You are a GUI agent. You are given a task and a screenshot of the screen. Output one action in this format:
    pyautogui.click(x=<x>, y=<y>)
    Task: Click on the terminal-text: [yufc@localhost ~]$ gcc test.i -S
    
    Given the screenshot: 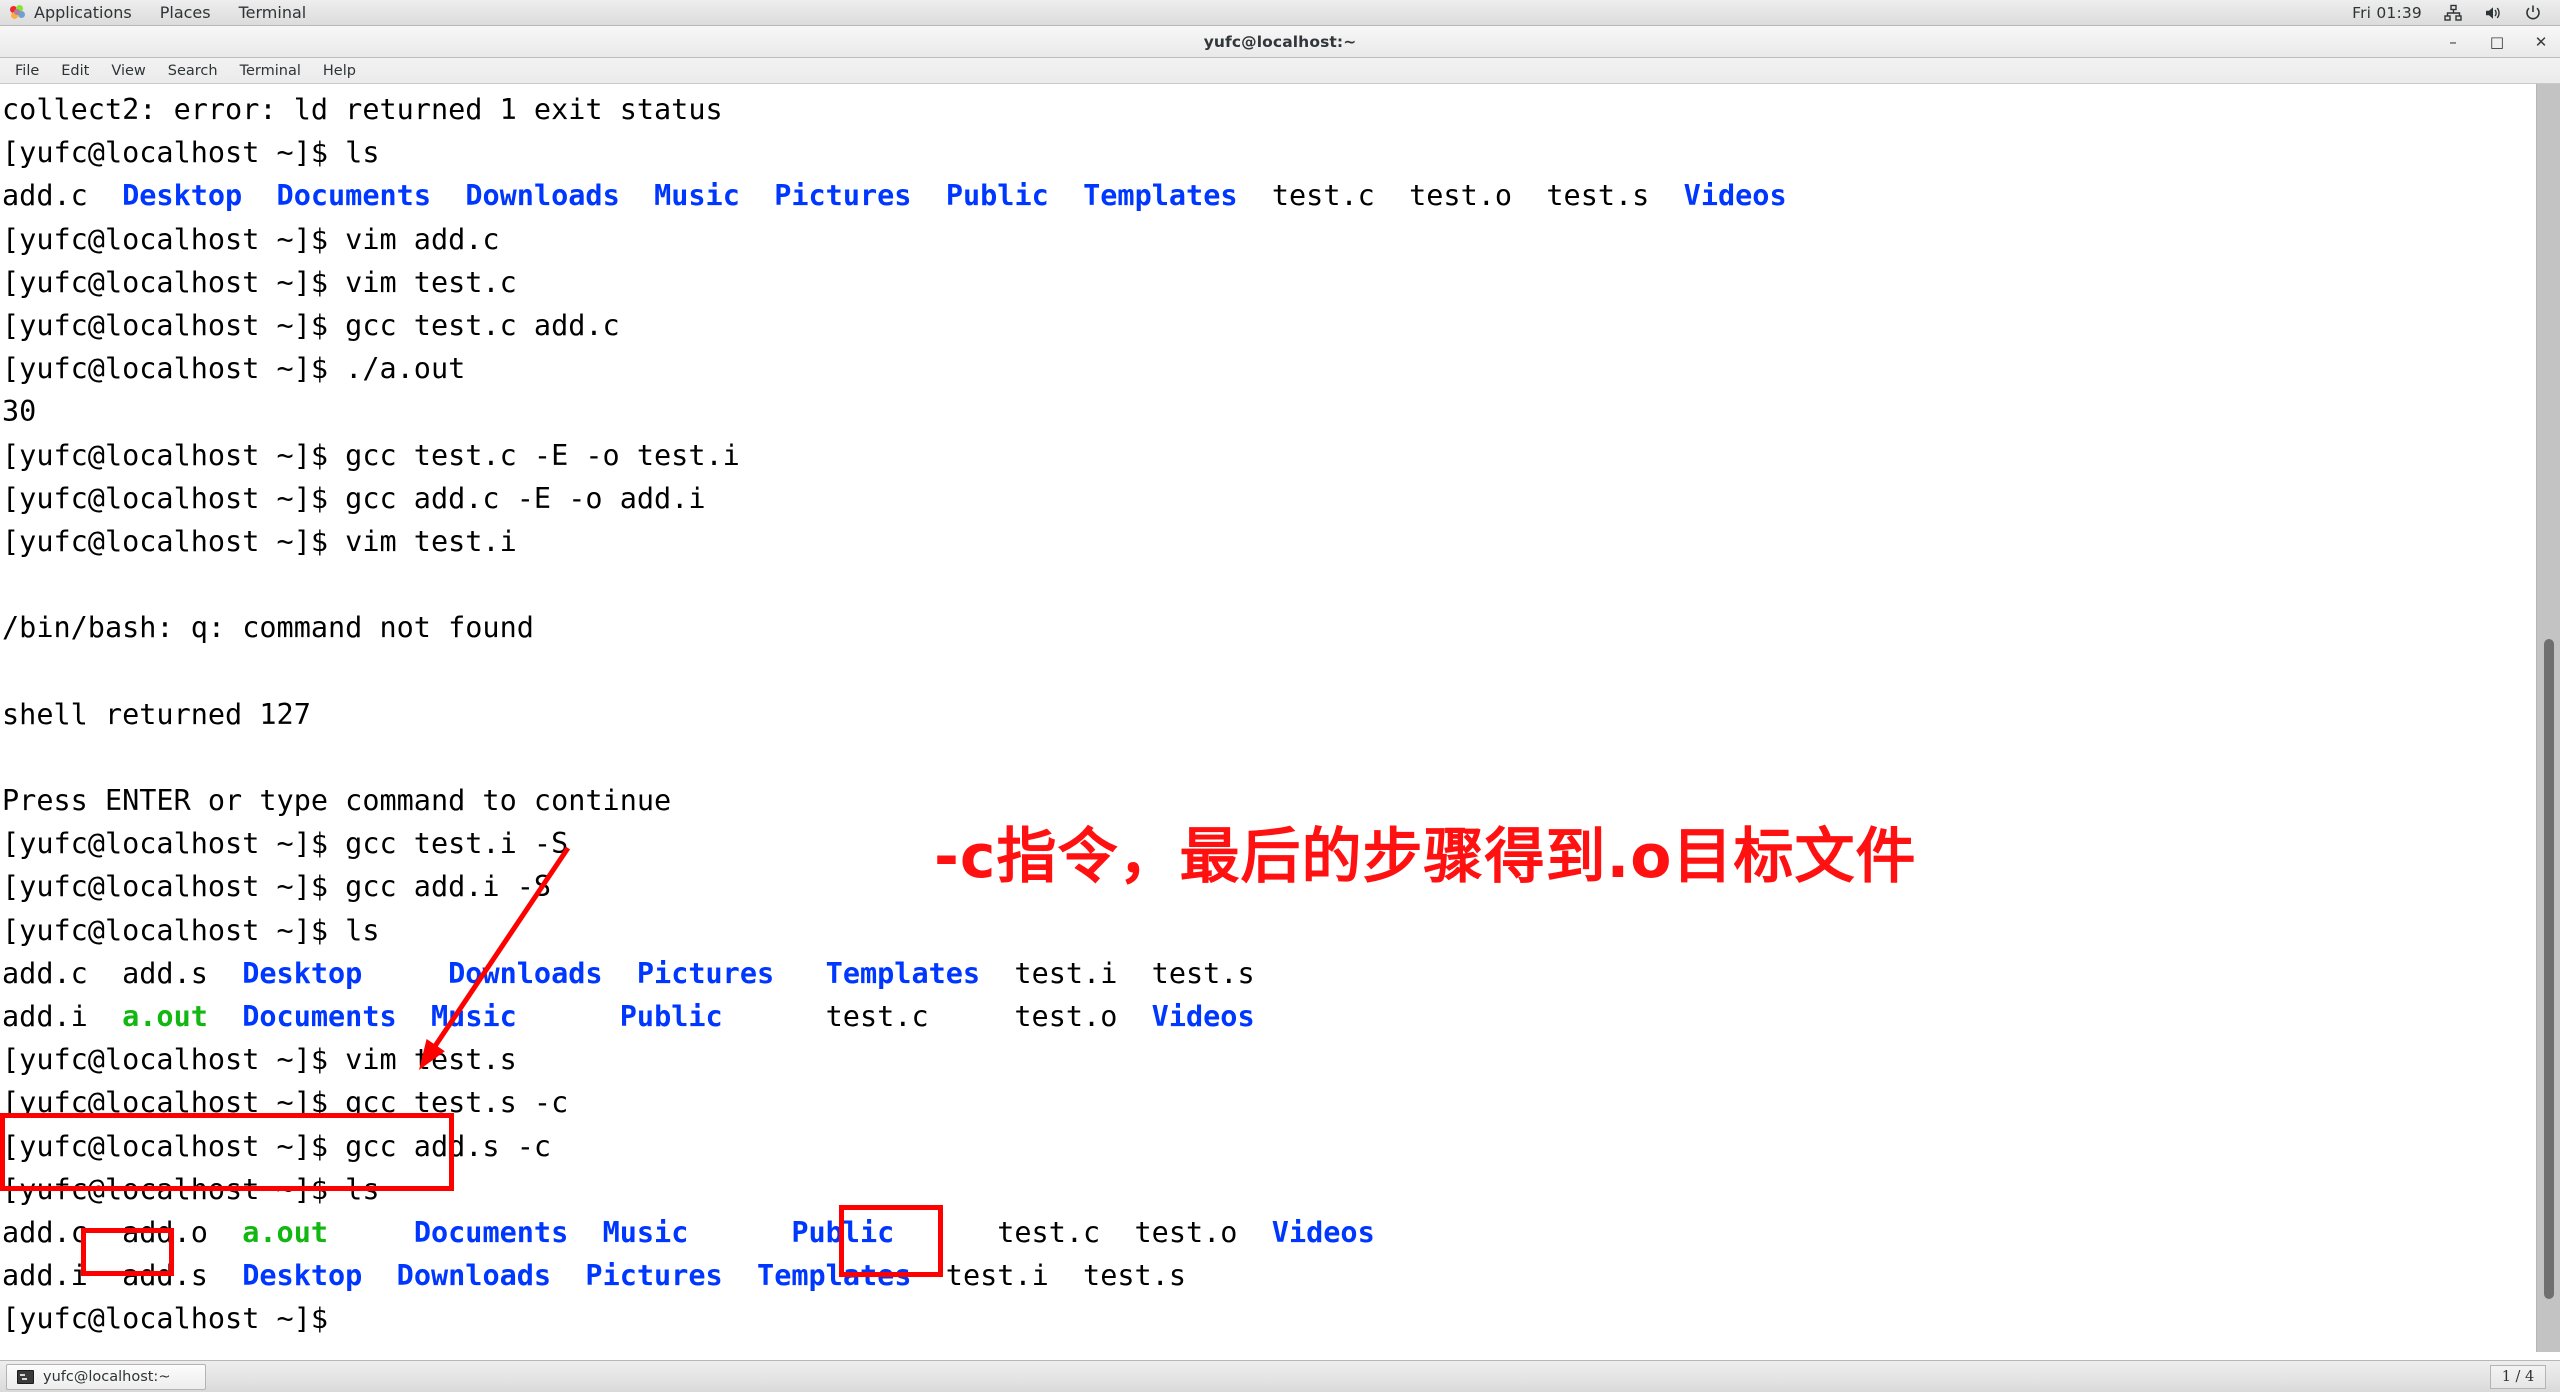 What is the action you would take?
    pyautogui.click(x=285, y=844)
    